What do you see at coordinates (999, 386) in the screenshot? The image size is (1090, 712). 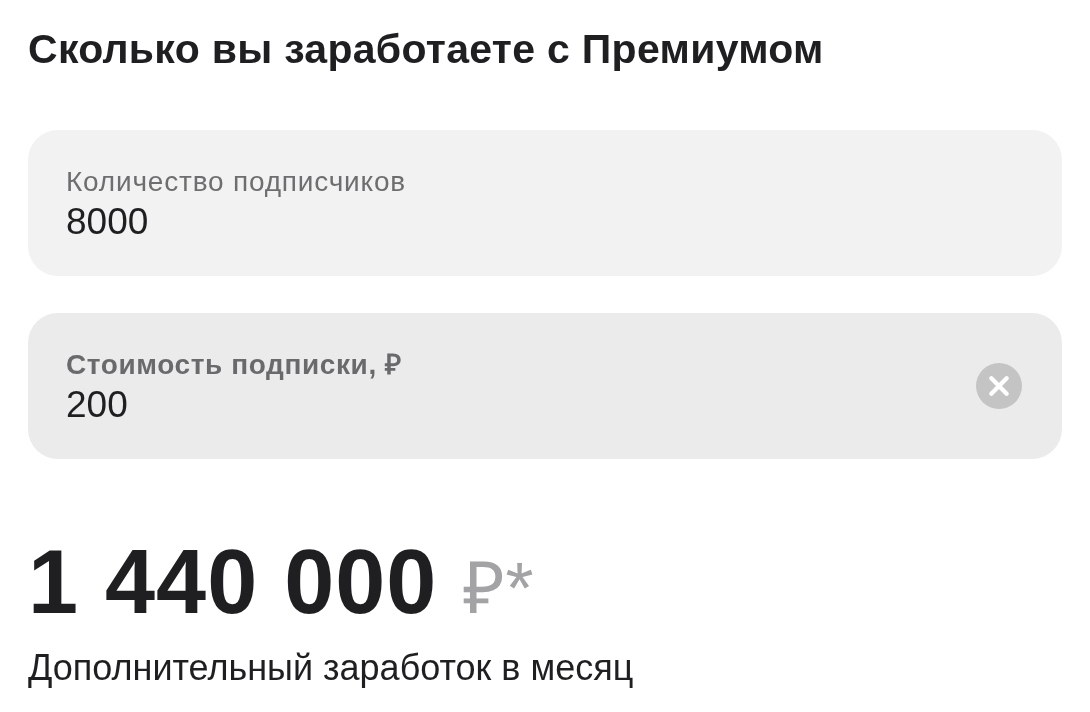 I see `clear-icon` at bounding box center [999, 386].